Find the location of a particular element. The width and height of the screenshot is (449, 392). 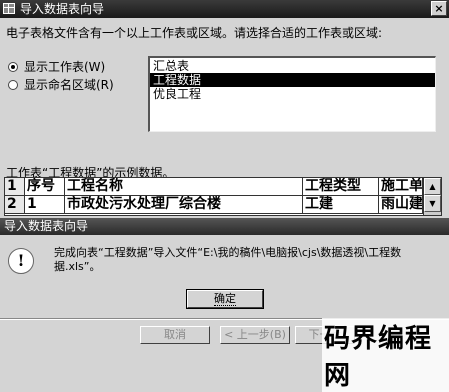

table-cell: 施工单 is located at coordinates (402, 186).